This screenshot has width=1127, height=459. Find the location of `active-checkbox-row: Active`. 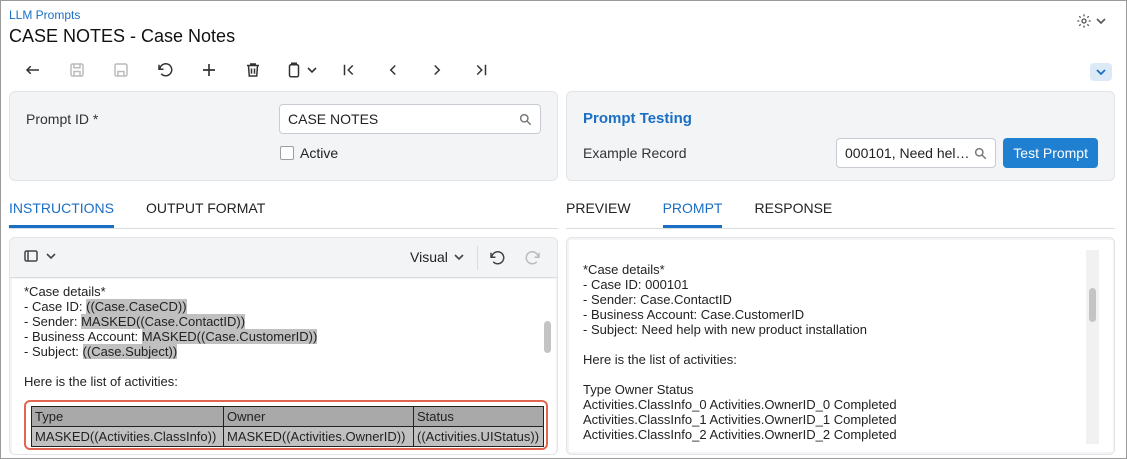

active-checkbox-row: Active is located at coordinates (309, 153).